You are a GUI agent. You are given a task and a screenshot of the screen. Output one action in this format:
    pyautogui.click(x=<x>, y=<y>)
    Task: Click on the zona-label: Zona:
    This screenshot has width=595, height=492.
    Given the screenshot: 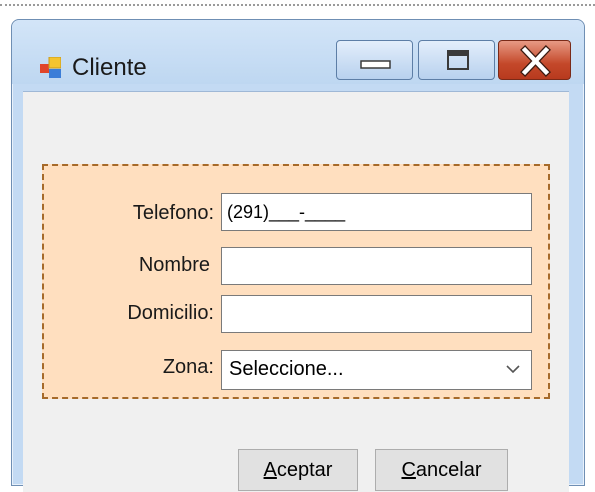 What is the action you would take?
    pyautogui.click(x=188, y=367)
    